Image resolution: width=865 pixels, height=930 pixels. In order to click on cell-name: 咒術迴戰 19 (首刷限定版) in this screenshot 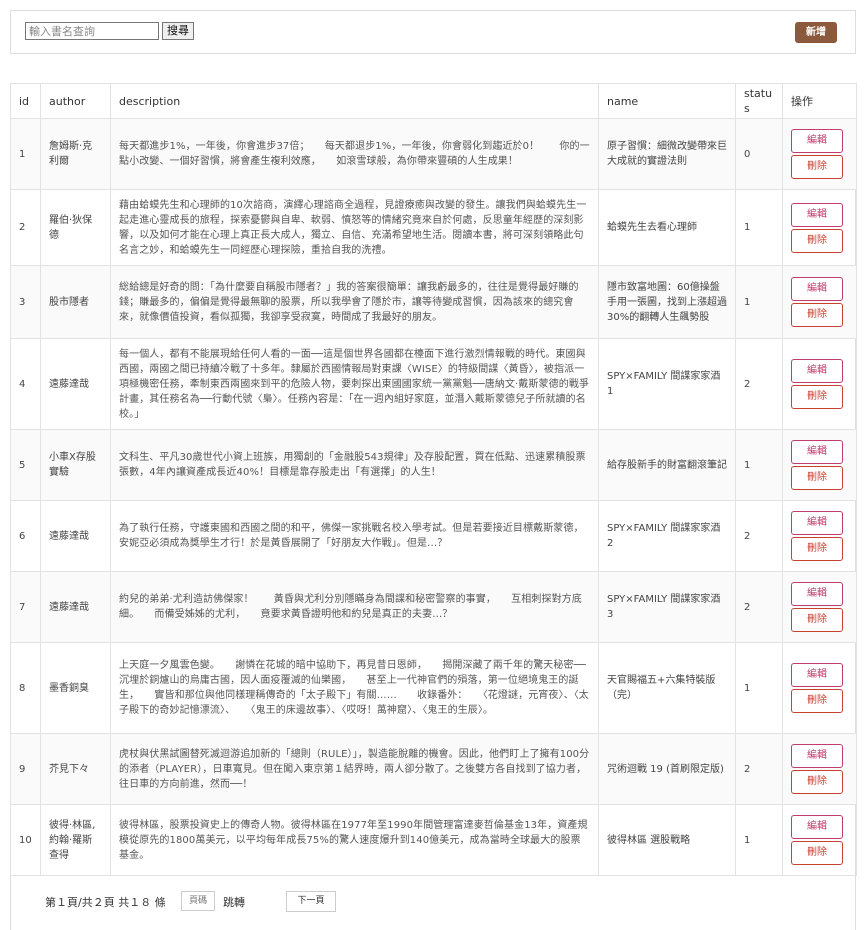, I will do `click(667, 769)`.